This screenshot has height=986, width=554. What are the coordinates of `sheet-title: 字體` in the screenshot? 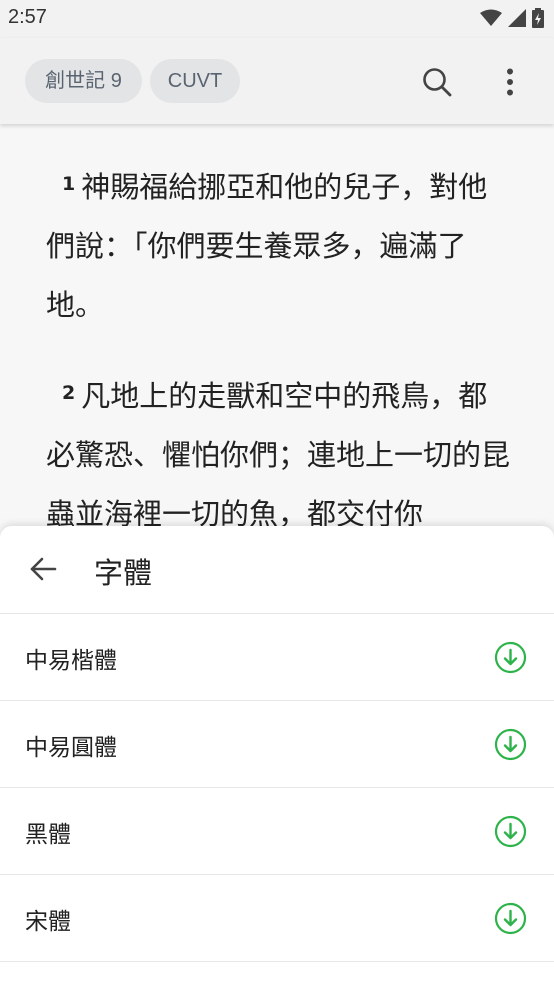 It's located at (123, 573).